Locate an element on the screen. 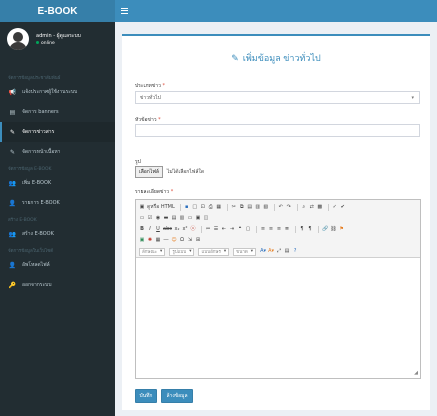 The width and height of the screenshot is (437, 416). text-color-icon: A▾ is located at coordinates (263, 251).